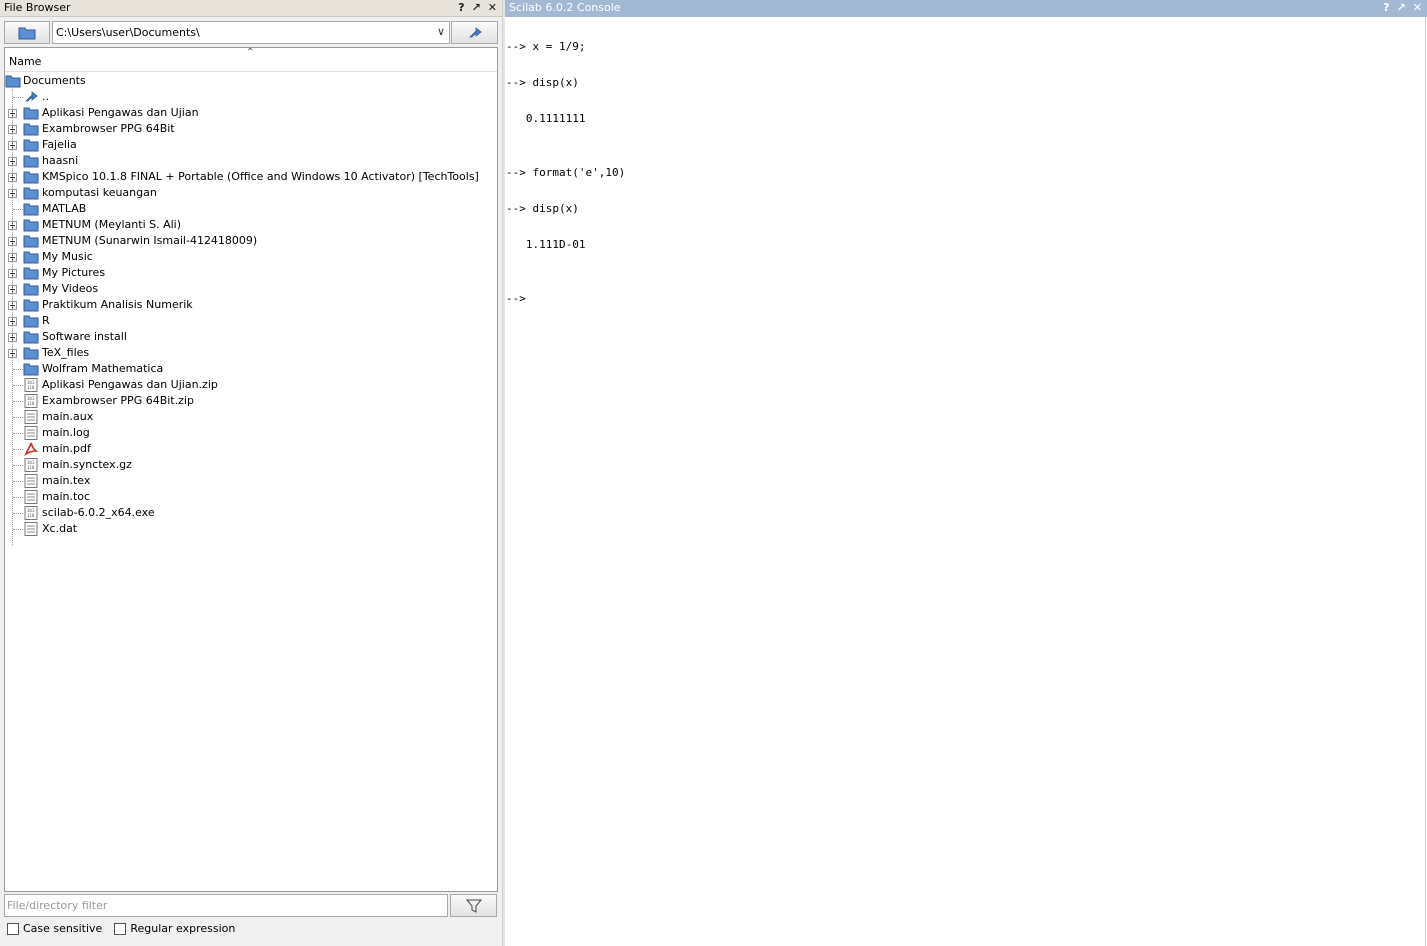  Describe the element at coordinates (70, 288) in the screenshot. I see `tree-item-label: My Videos` at that location.